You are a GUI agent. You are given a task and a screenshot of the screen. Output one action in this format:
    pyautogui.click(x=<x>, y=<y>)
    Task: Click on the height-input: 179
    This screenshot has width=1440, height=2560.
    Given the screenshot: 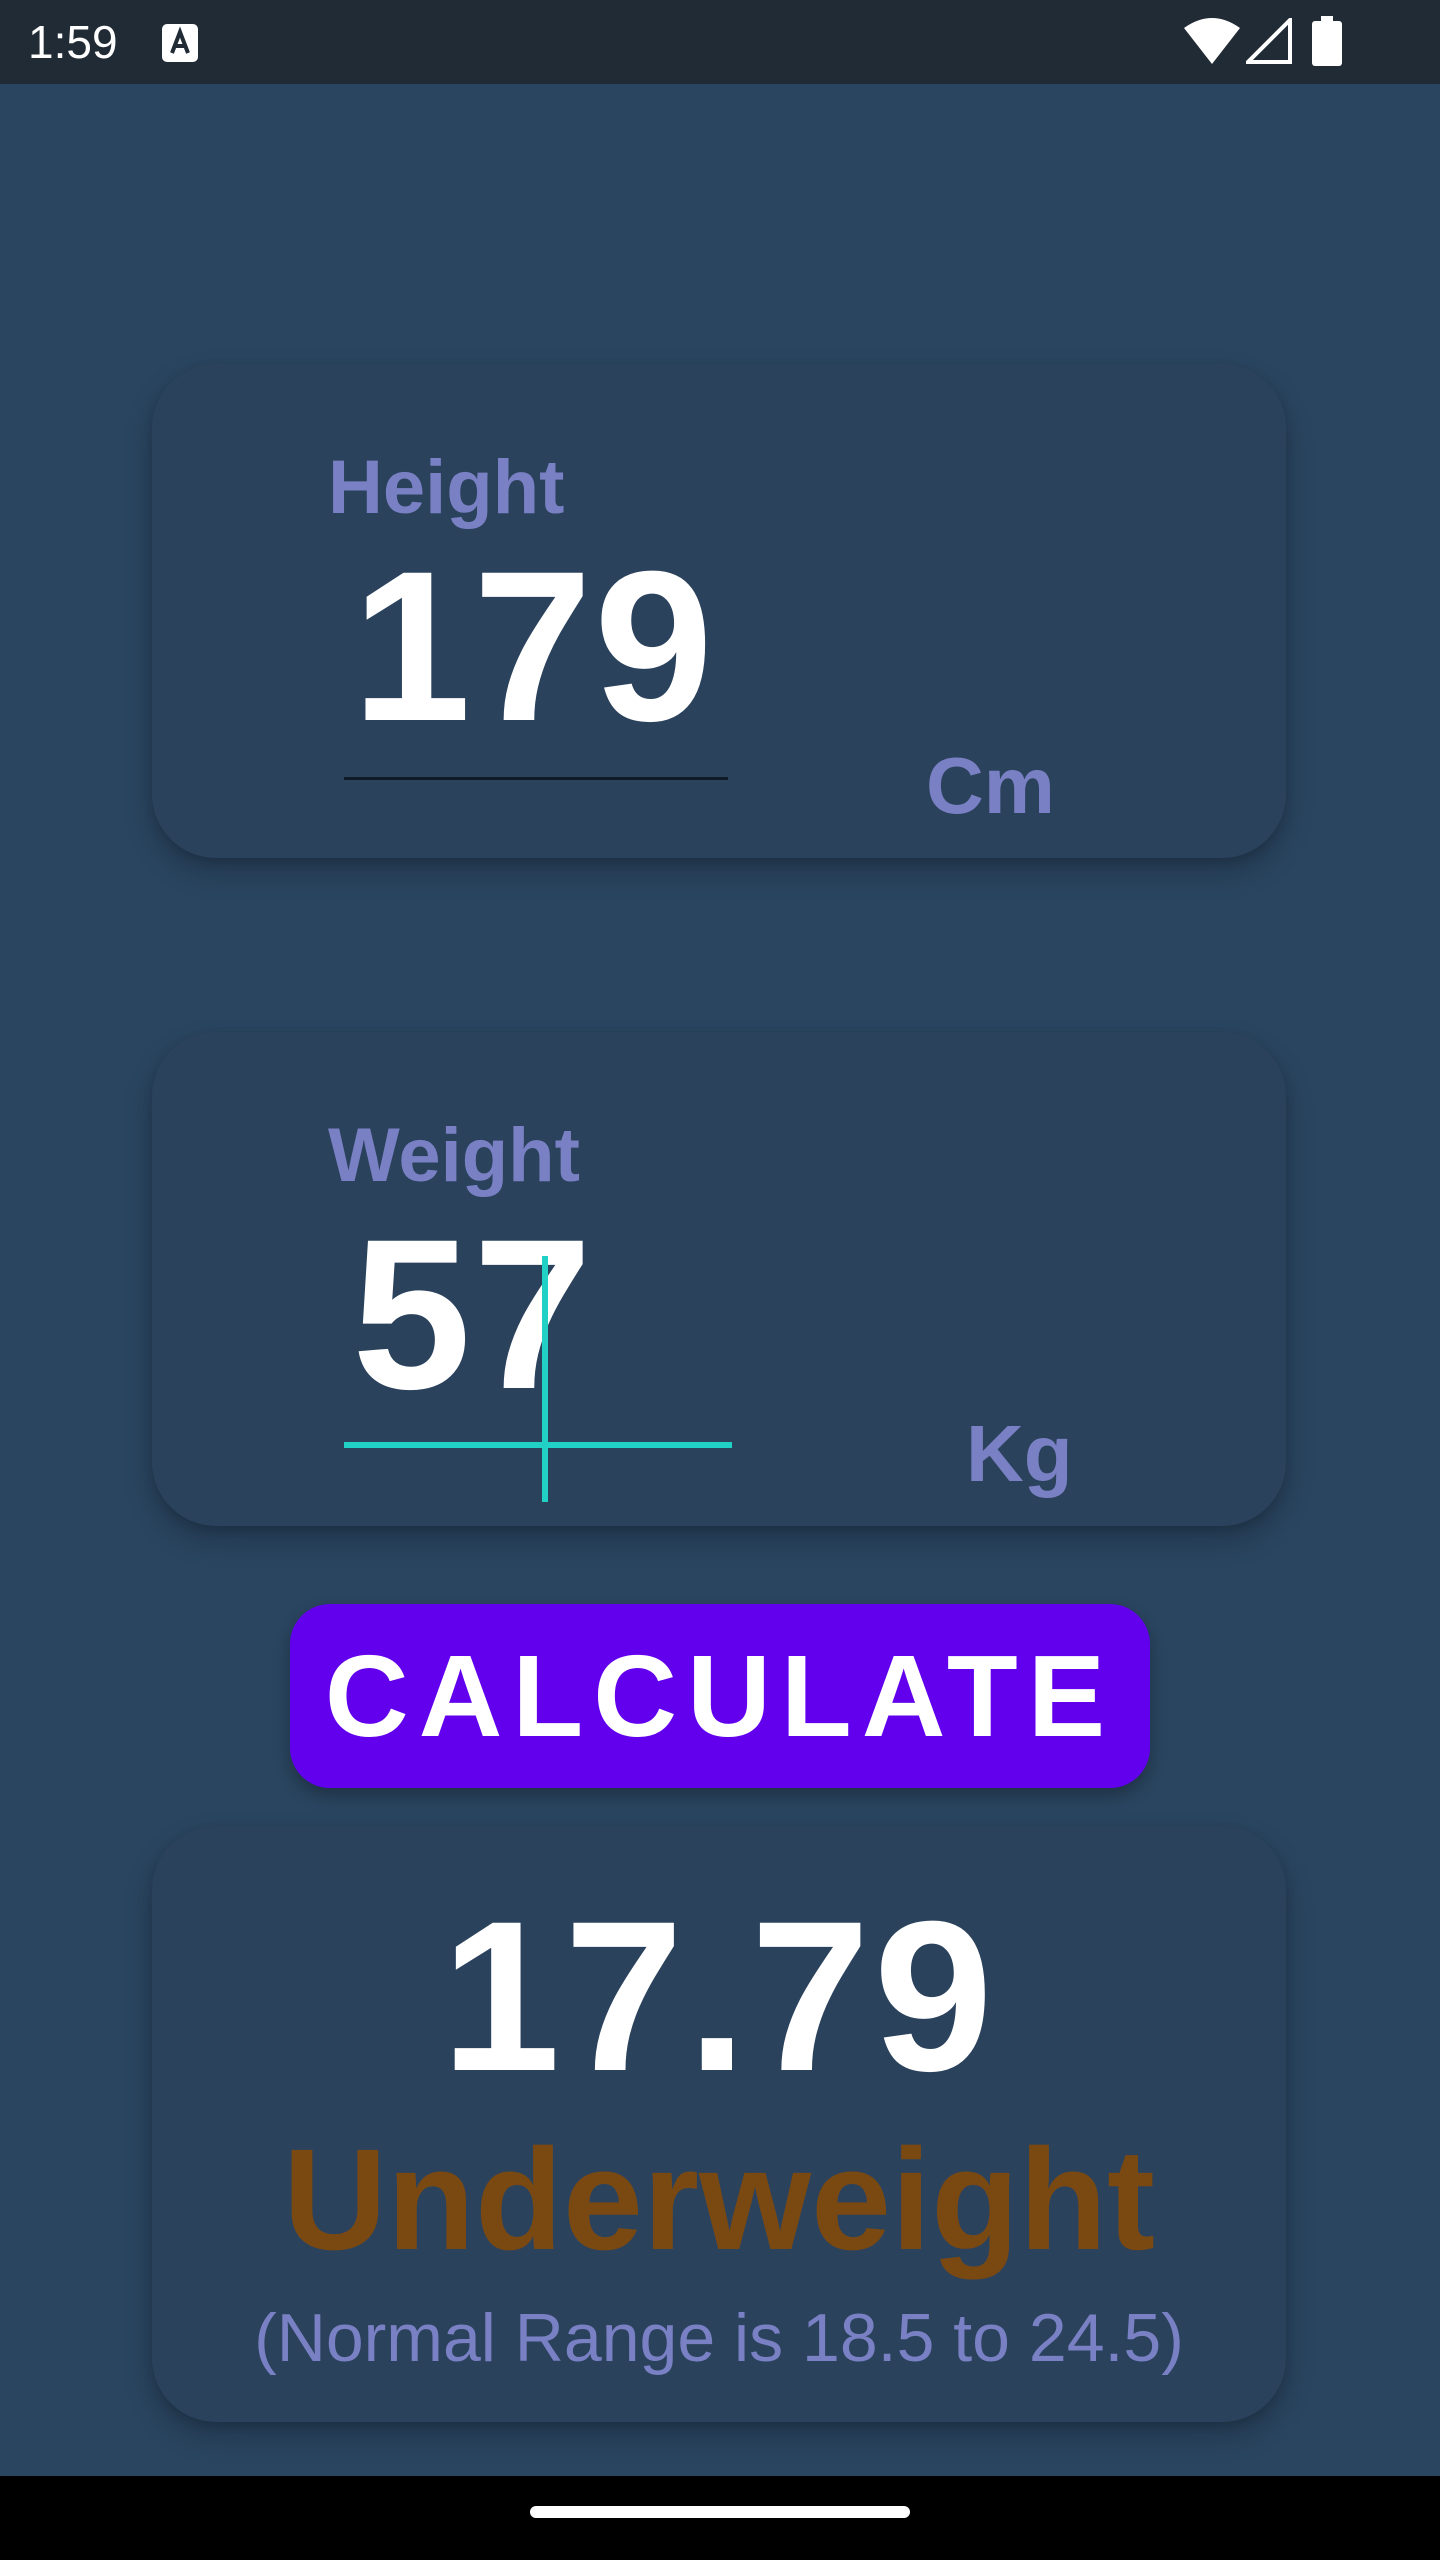 What is the action you would take?
    pyautogui.click(x=536, y=660)
    